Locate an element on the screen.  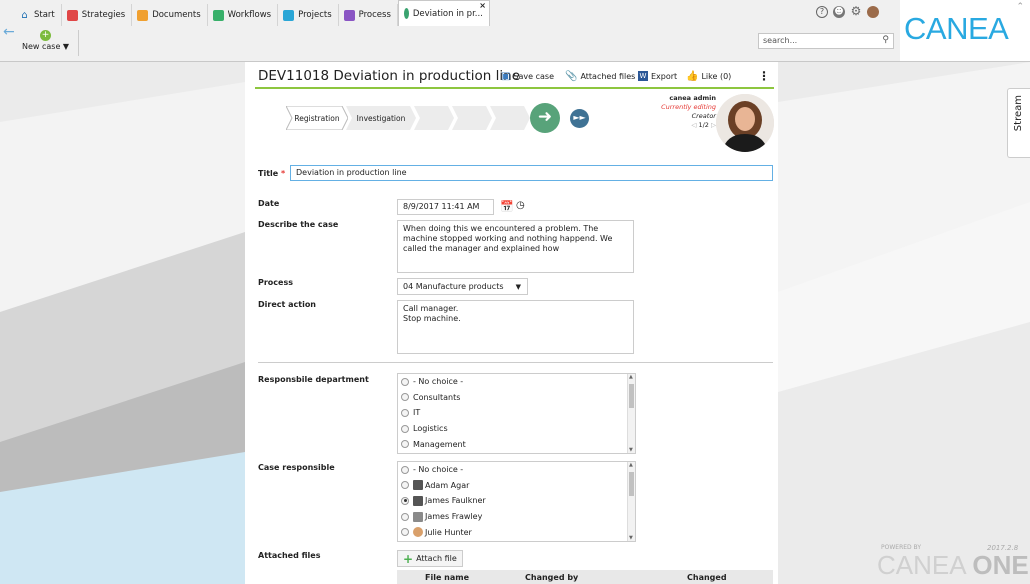
save-case-button: ▣ Save case is located at coordinates (527, 76).